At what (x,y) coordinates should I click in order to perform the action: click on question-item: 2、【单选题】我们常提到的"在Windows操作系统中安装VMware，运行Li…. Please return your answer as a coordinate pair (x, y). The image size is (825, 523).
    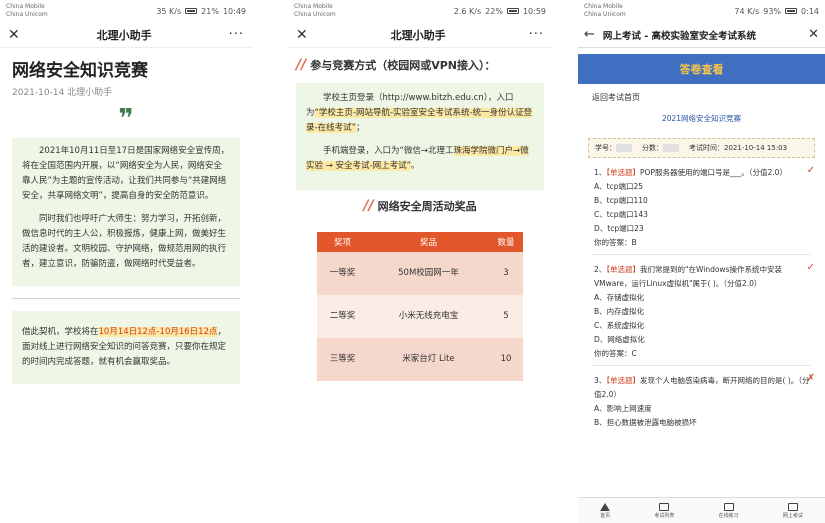
    Looking at the image, I should click on (701, 308).